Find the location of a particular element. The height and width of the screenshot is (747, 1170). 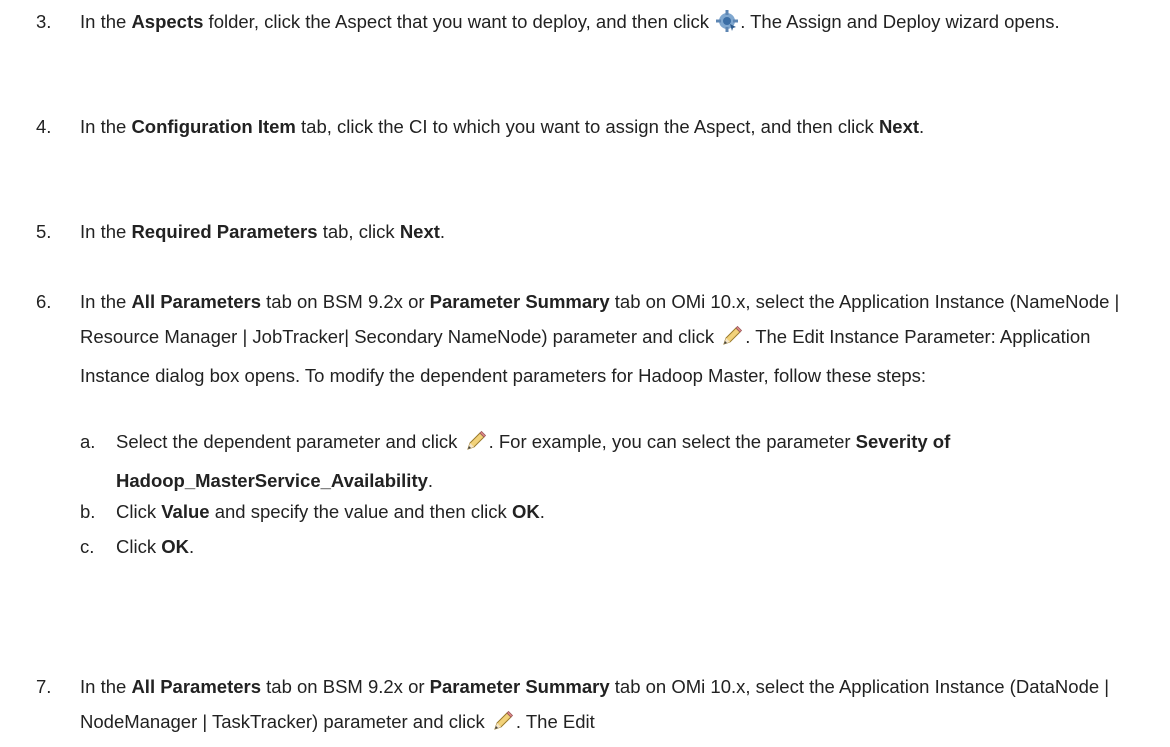

ui-term: Aspects is located at coordinates (167, 21).